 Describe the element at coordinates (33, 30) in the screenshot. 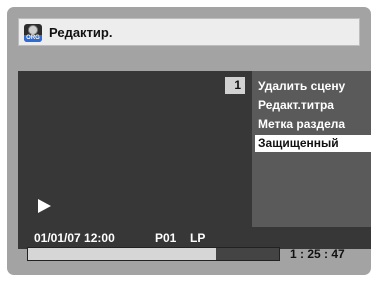

I see `disc-shape` at that location.